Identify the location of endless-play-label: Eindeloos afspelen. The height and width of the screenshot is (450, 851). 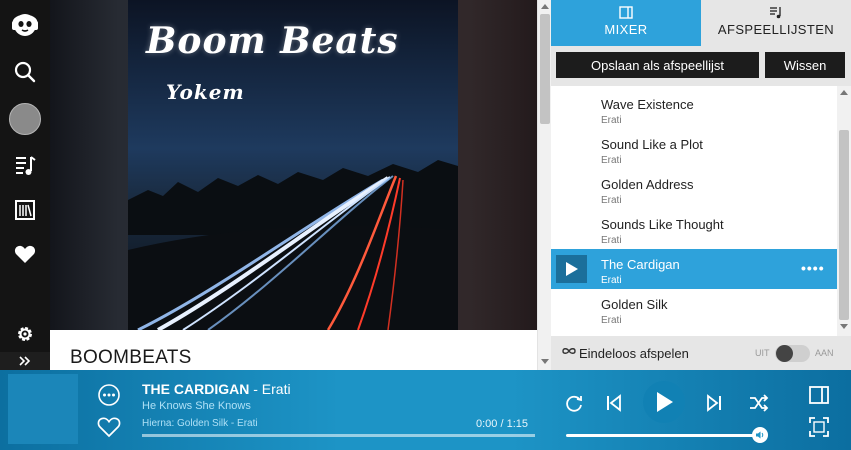
(634, 353).